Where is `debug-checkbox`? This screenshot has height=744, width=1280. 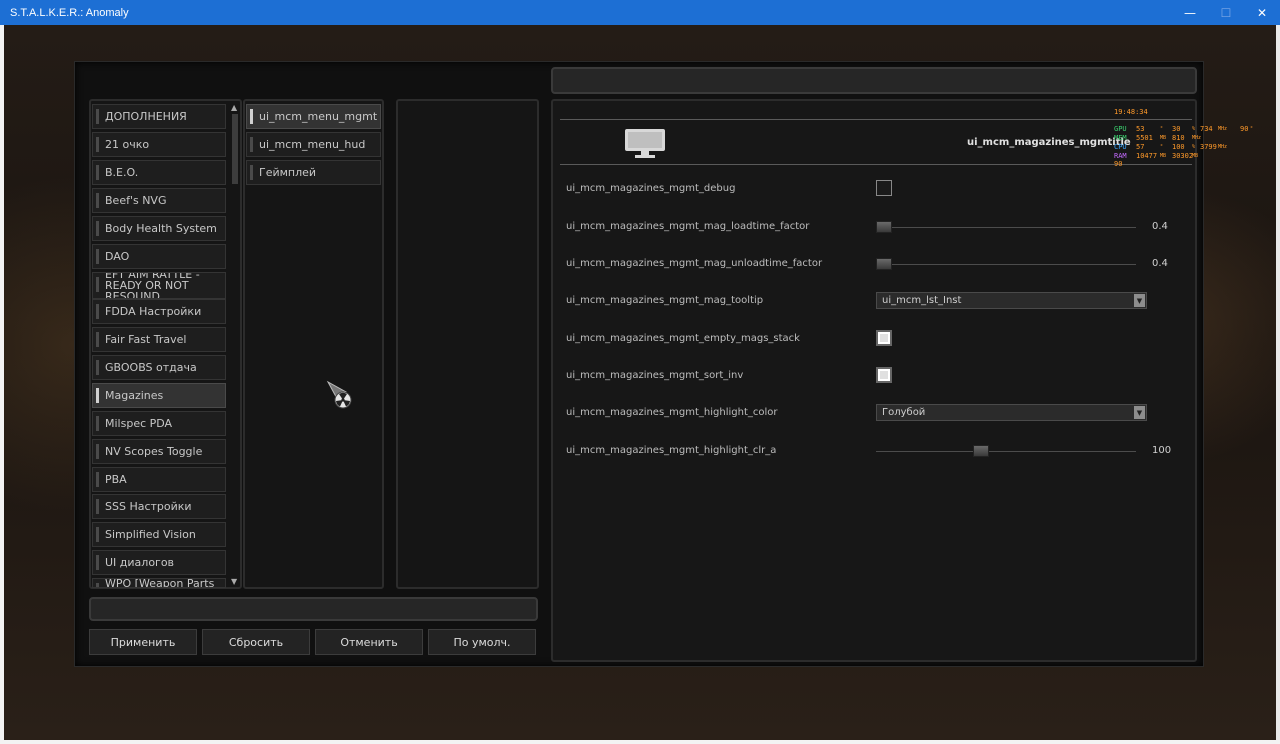
debug-checkbox is located at coordinates (884, 188).